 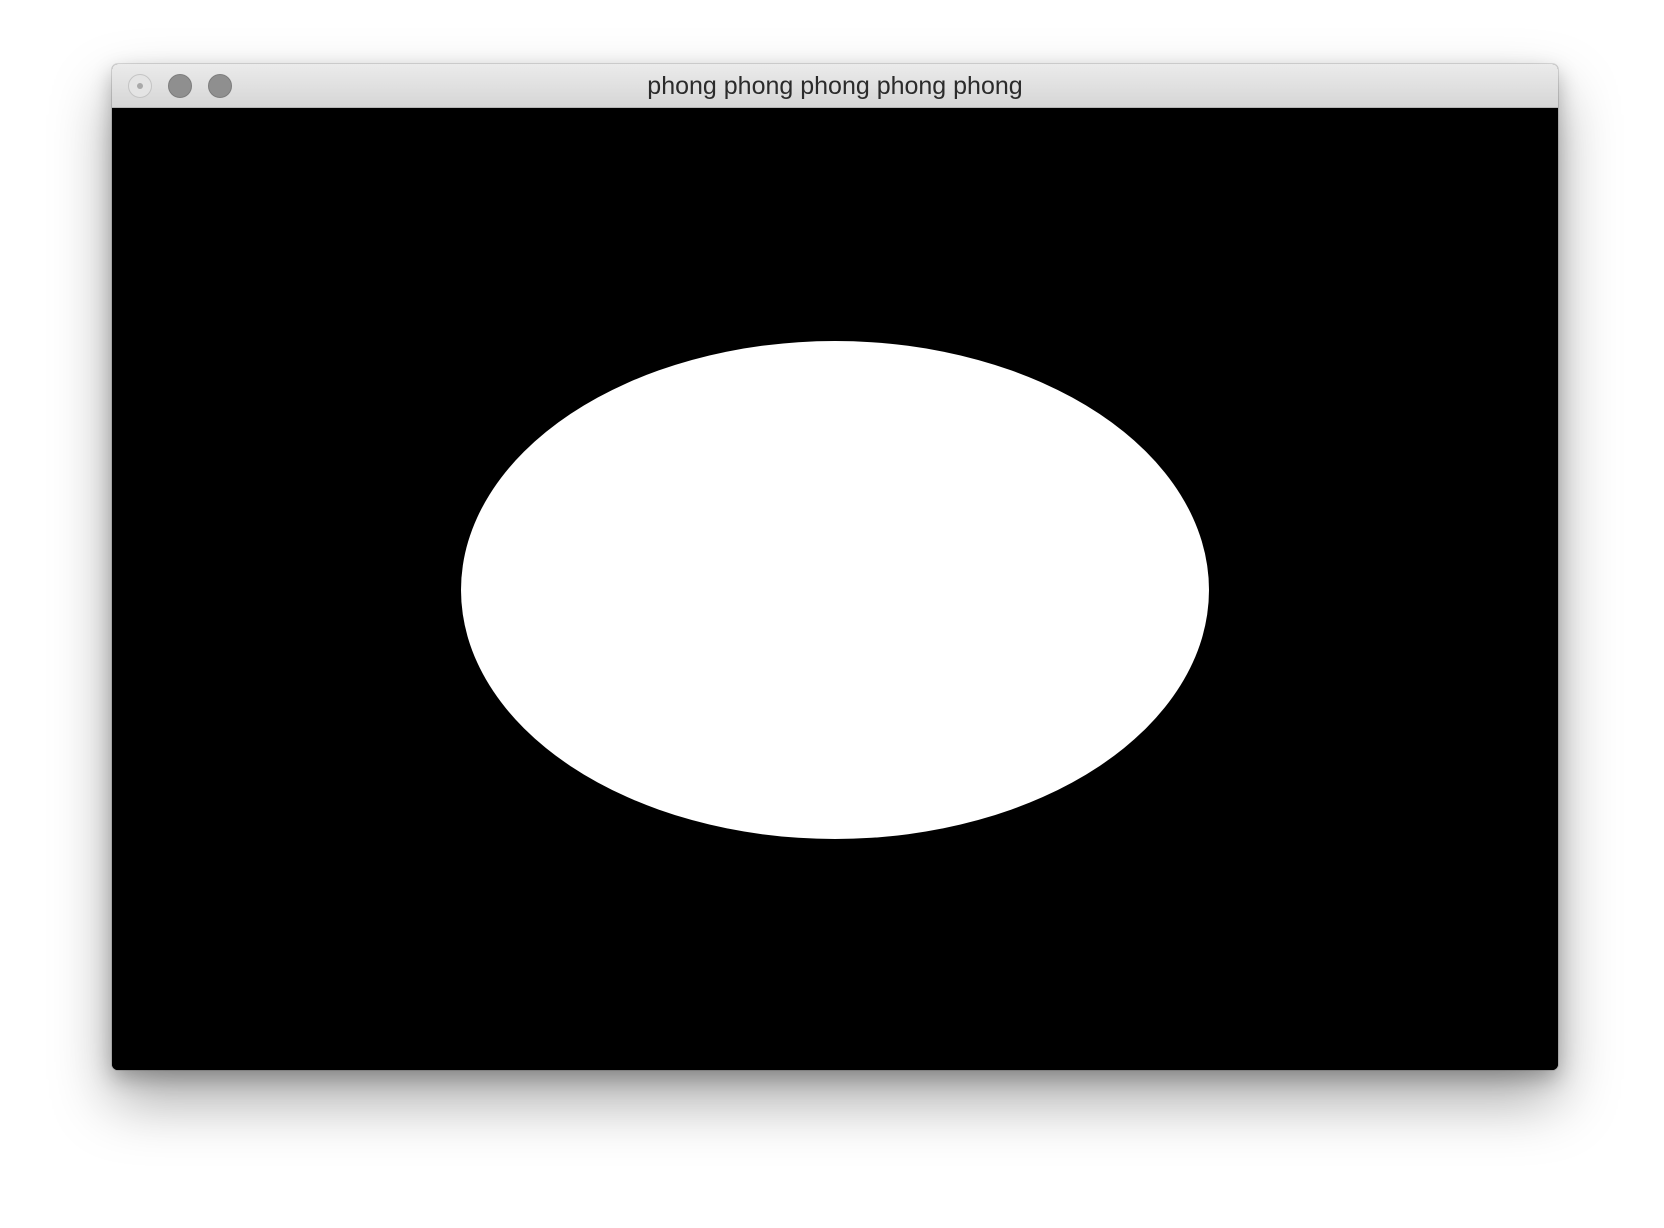 I want to click on title-bar: phong phong phong phong phong, so click(x=835, y=86).